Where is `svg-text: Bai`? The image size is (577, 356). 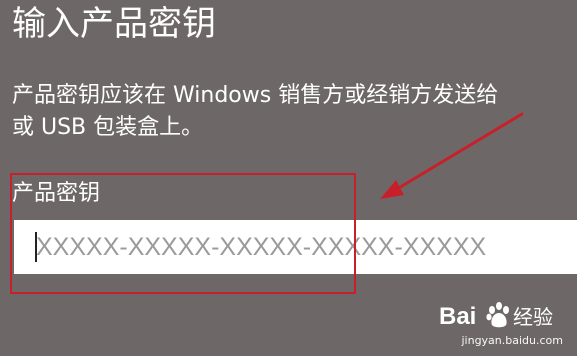
svg-text: Bai is located at coordinates (457, 316).